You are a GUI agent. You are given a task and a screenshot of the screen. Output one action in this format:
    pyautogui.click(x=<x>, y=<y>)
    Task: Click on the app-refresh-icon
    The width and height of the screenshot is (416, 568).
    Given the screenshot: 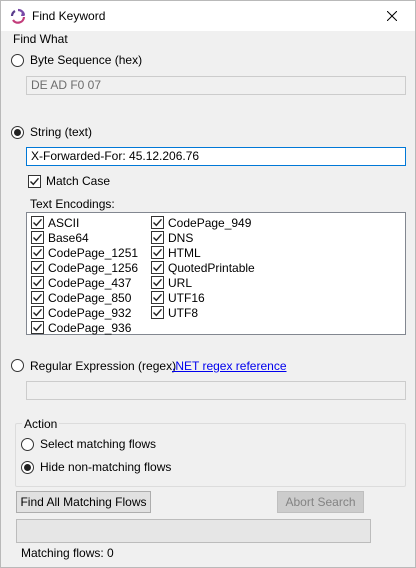 What is the action you would take?
    pyautogui.click(x=18, y=16)
    